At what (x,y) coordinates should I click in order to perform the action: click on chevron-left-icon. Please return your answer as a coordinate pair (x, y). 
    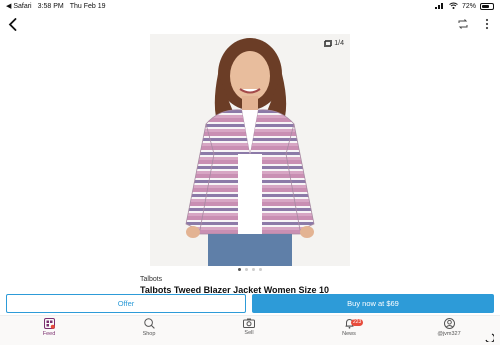
    Looking at the image, I should click on (12, 24).